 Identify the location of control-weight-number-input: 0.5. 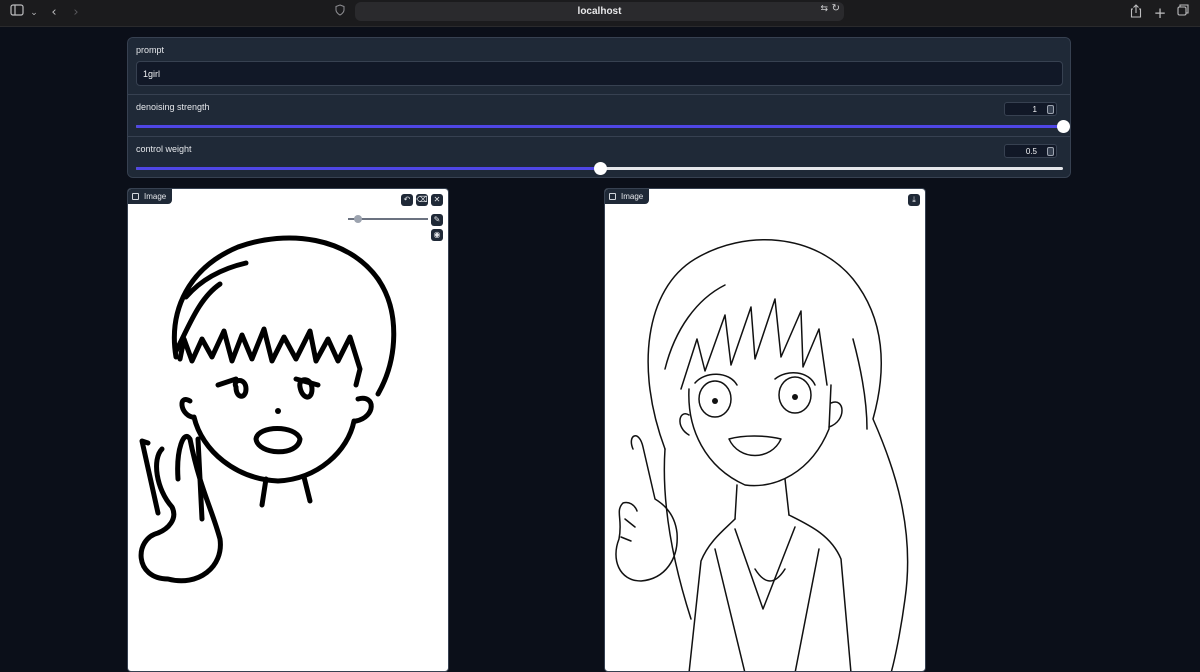
(1030, 151).